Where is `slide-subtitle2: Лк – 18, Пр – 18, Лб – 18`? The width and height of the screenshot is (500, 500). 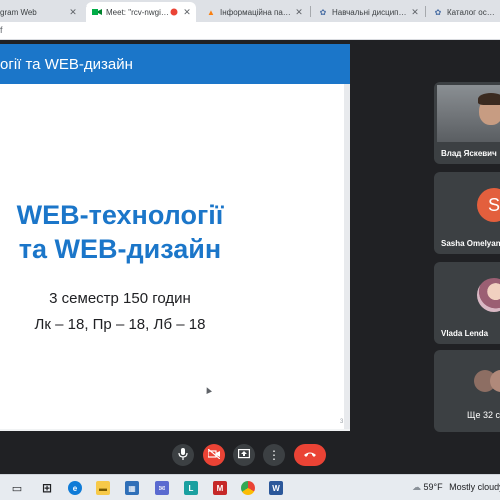 slide-subtitle2: Лк – 18, Пр – 18, Лб – 18 is located at coordinates (120, 324).